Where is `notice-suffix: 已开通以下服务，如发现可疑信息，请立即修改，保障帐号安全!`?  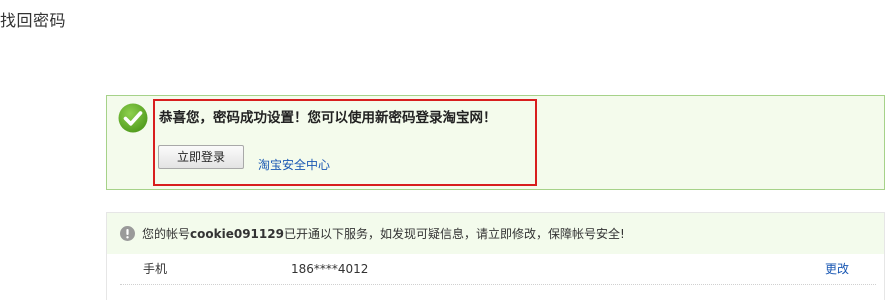 notice-suffix: 已开通以下服务，如发现可疑信息，请立即修改，保障帐号安全! is located at coordinates (454, 234).